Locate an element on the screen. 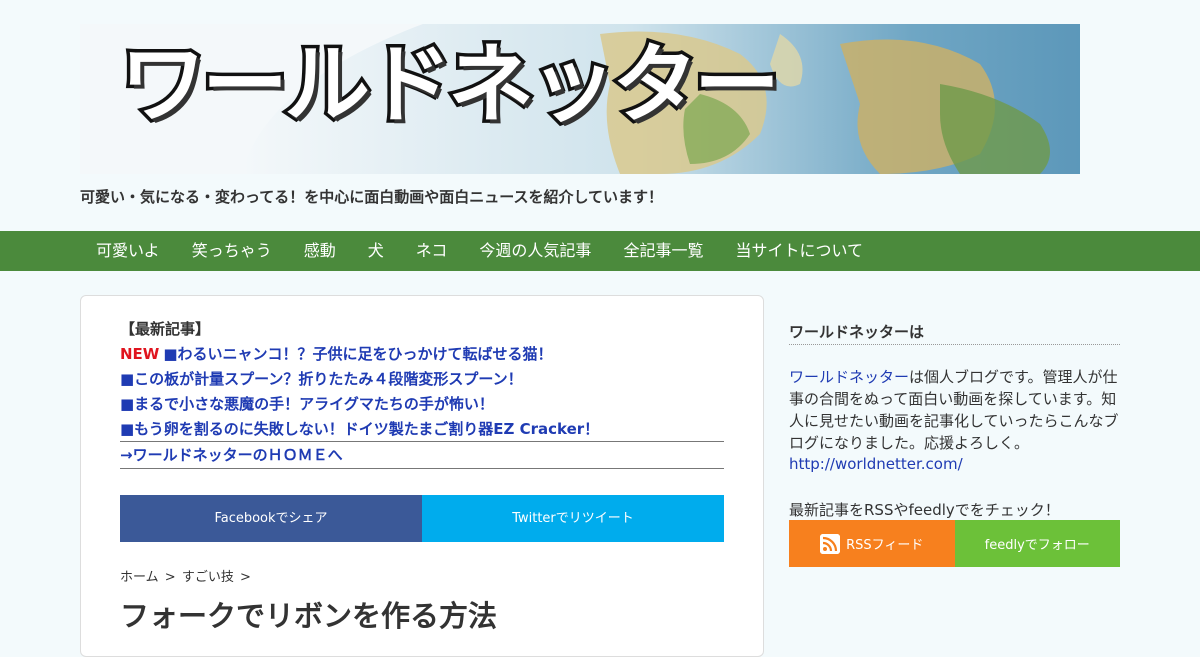 Image resolution: width=1200 pixels, height=657 pixels. rss-feed-label: RSSフィード is located at coordinates (885, 545).